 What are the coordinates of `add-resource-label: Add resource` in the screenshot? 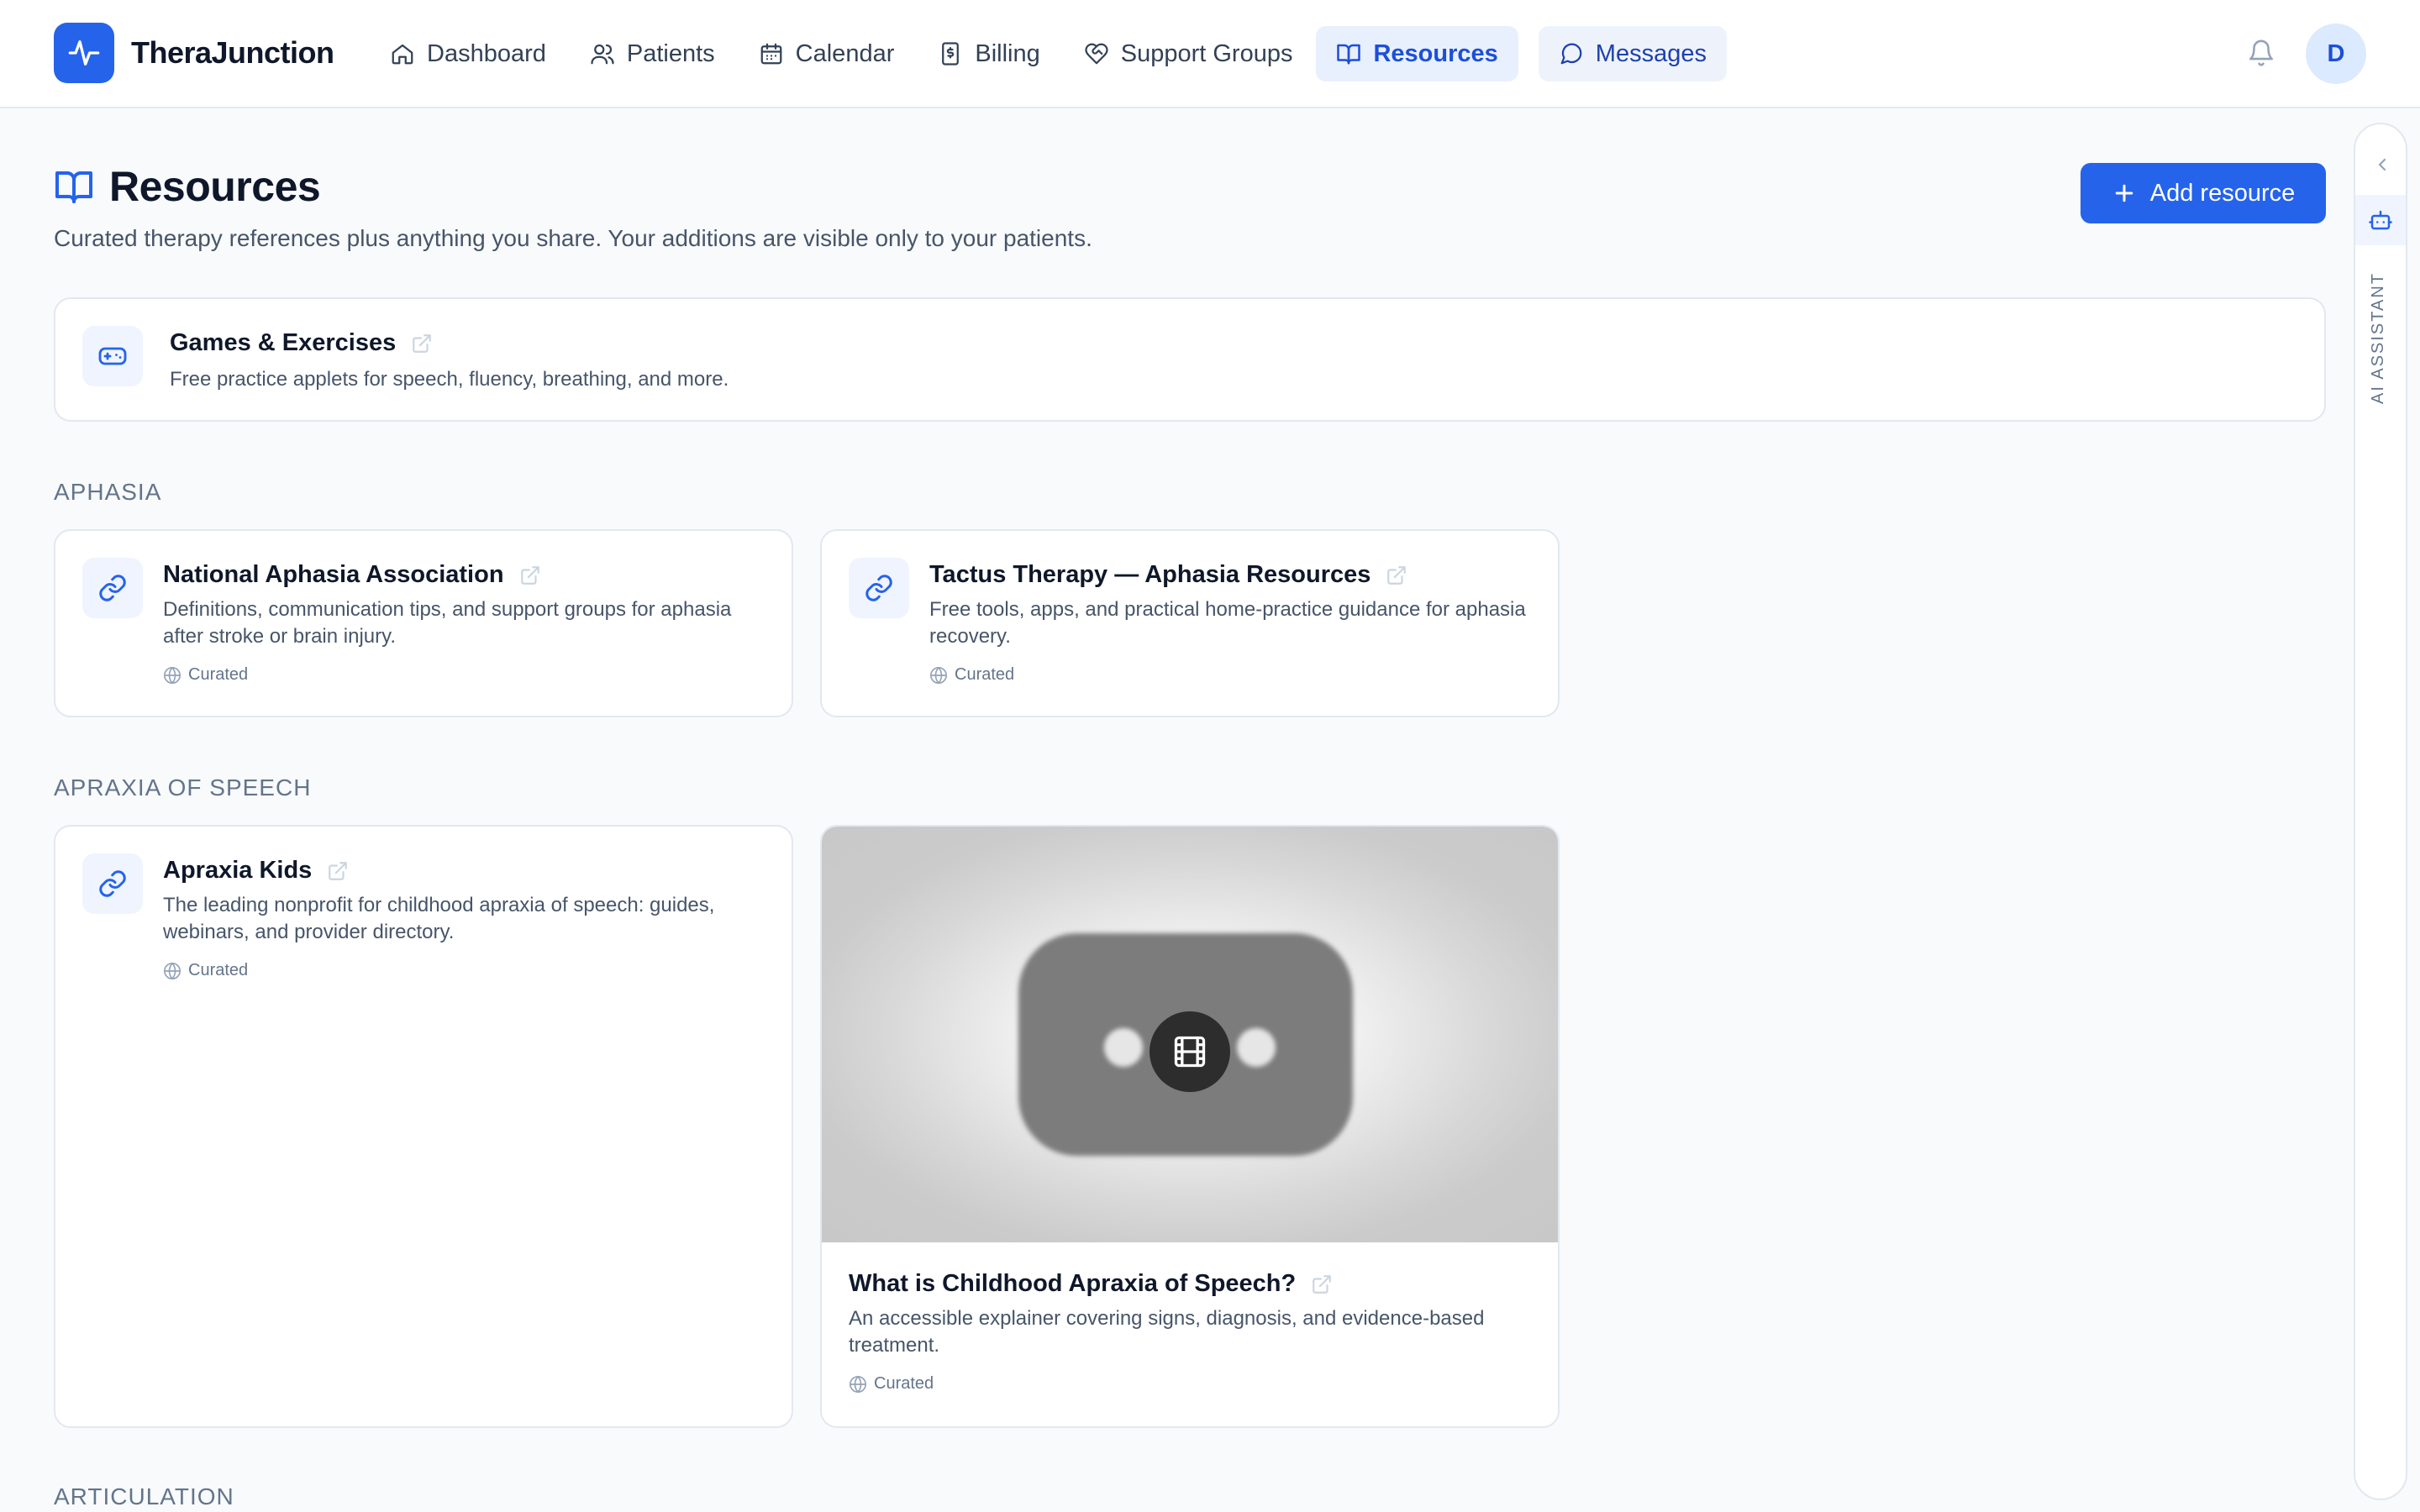 It's located at (2222, 193).